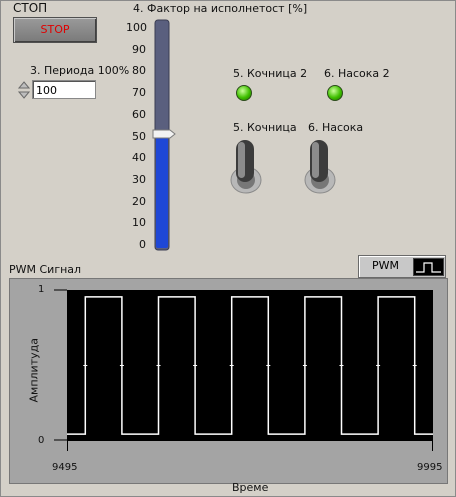  Describe the element at coordinates (34, 370) in the screenshot. I see `y-axis-label: Амплитуда` at that location.